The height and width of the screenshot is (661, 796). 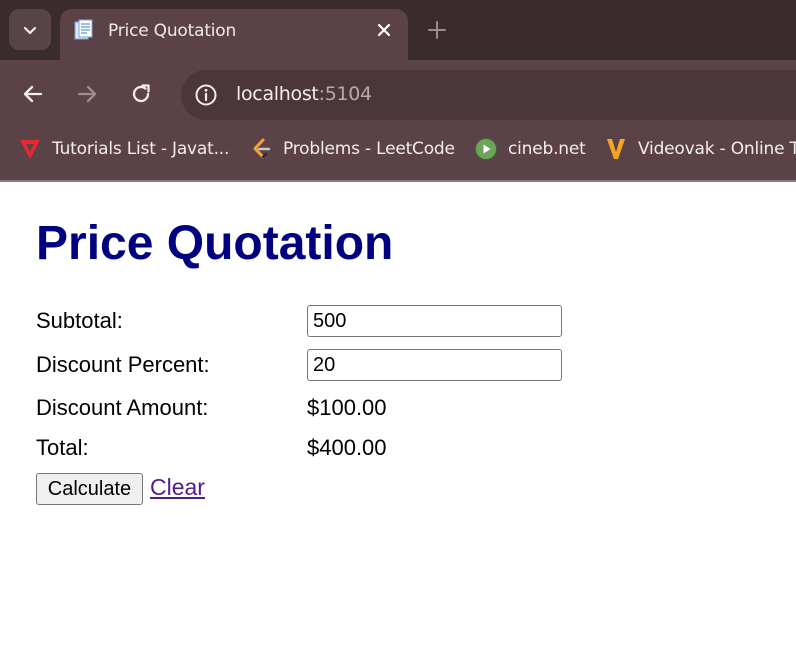 I want to click on calculate-button: Calculate, so click(x=89, y=489).